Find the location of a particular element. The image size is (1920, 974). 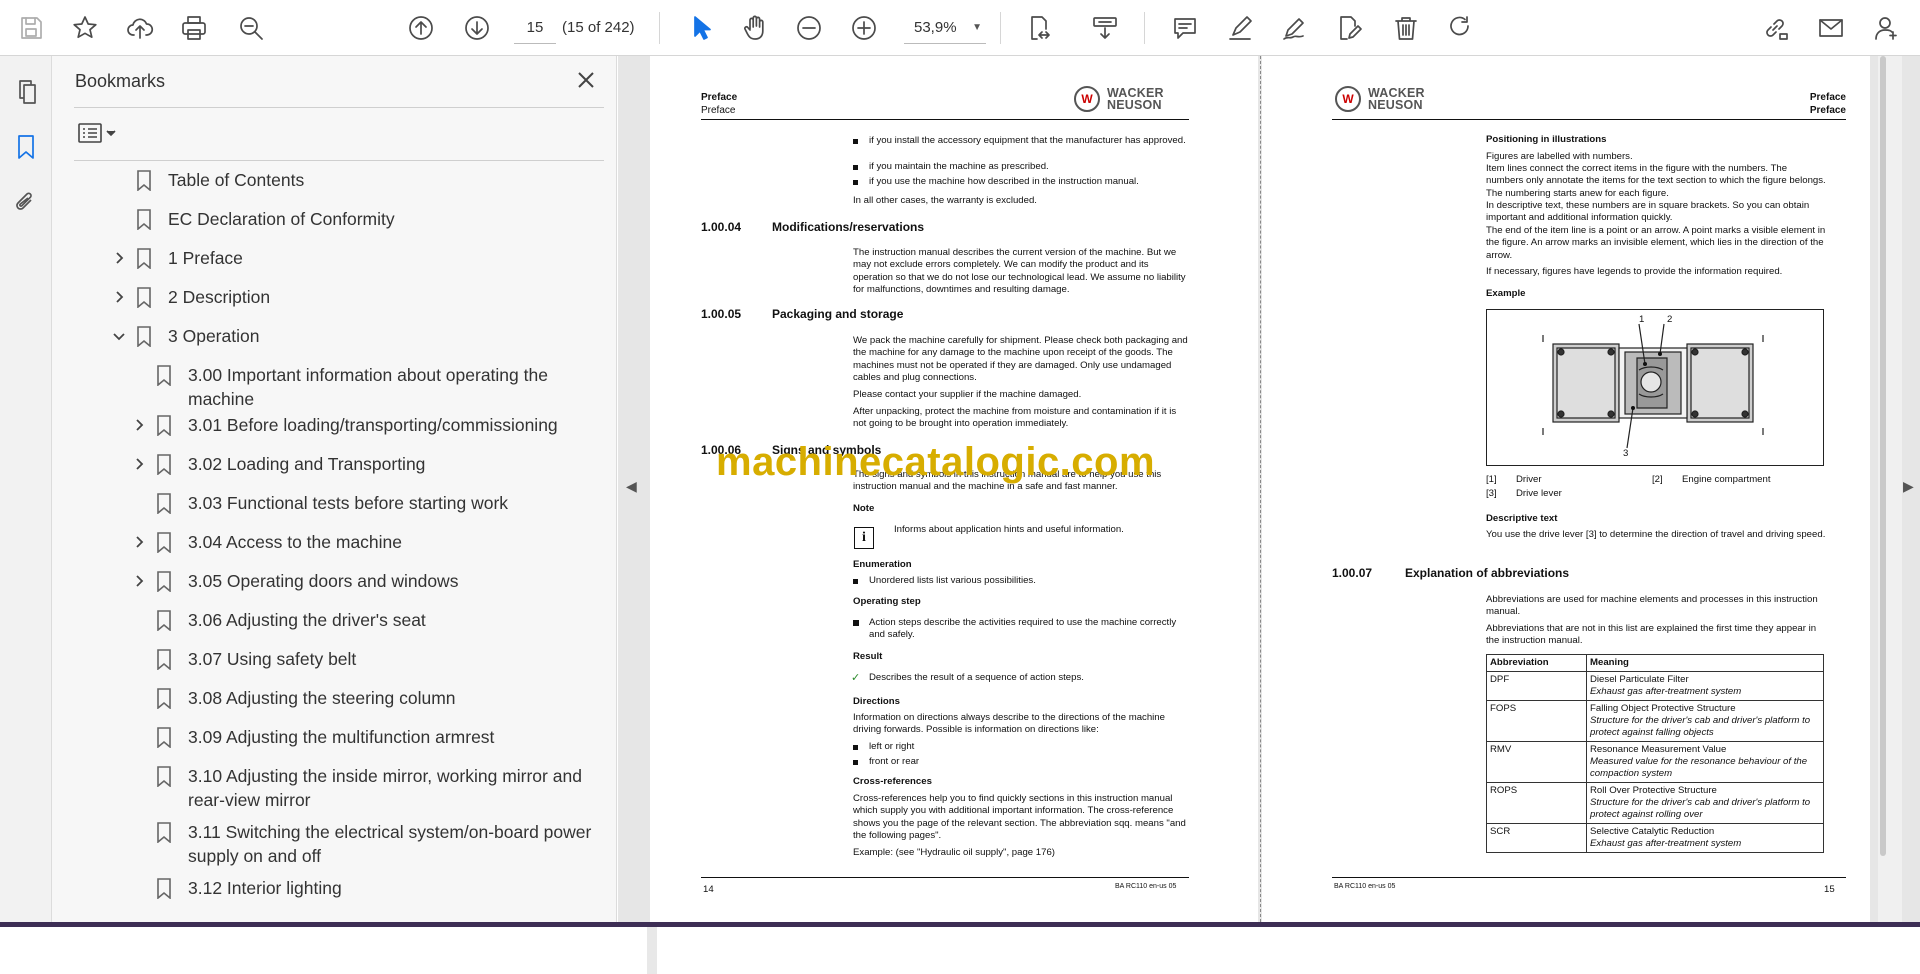

bookmark-label: 3.05 Operating doors and windows is located at coordinates (323, 581).